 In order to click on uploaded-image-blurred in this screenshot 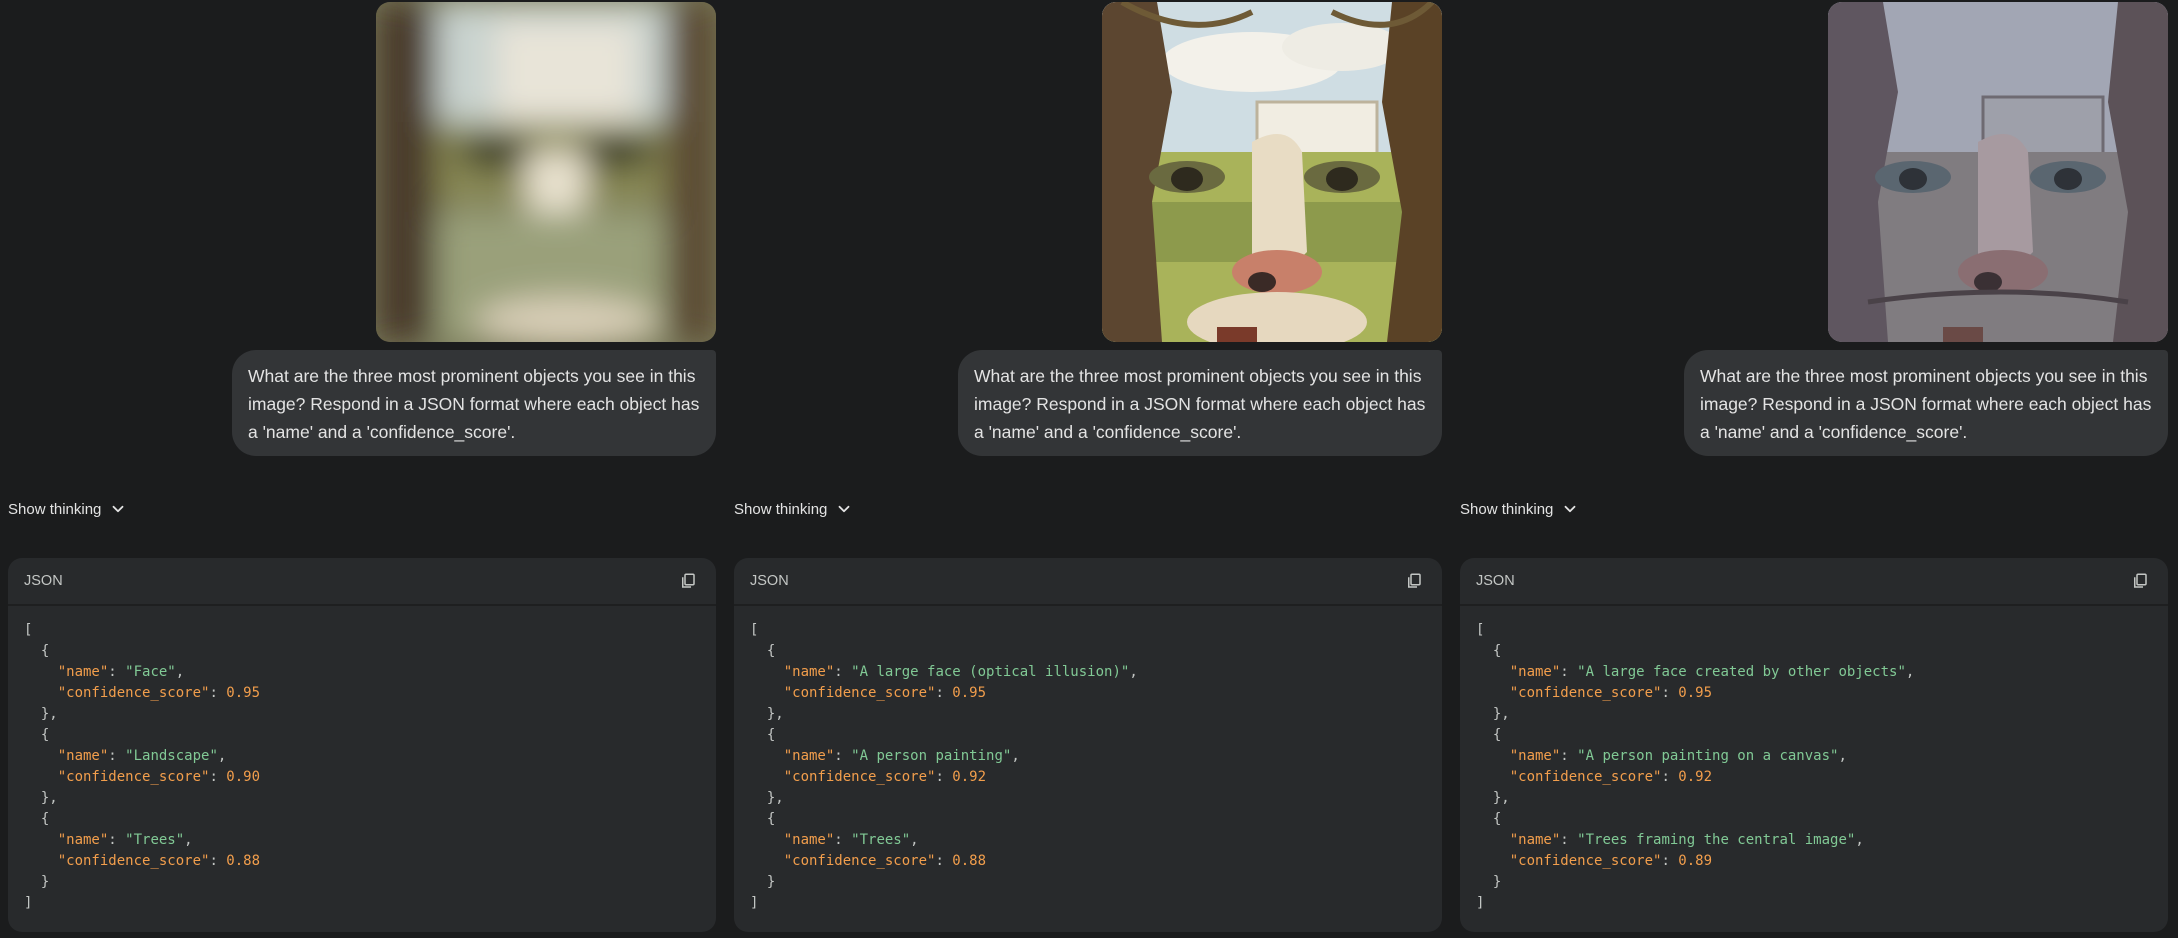, I will do `click(546, 172)`.